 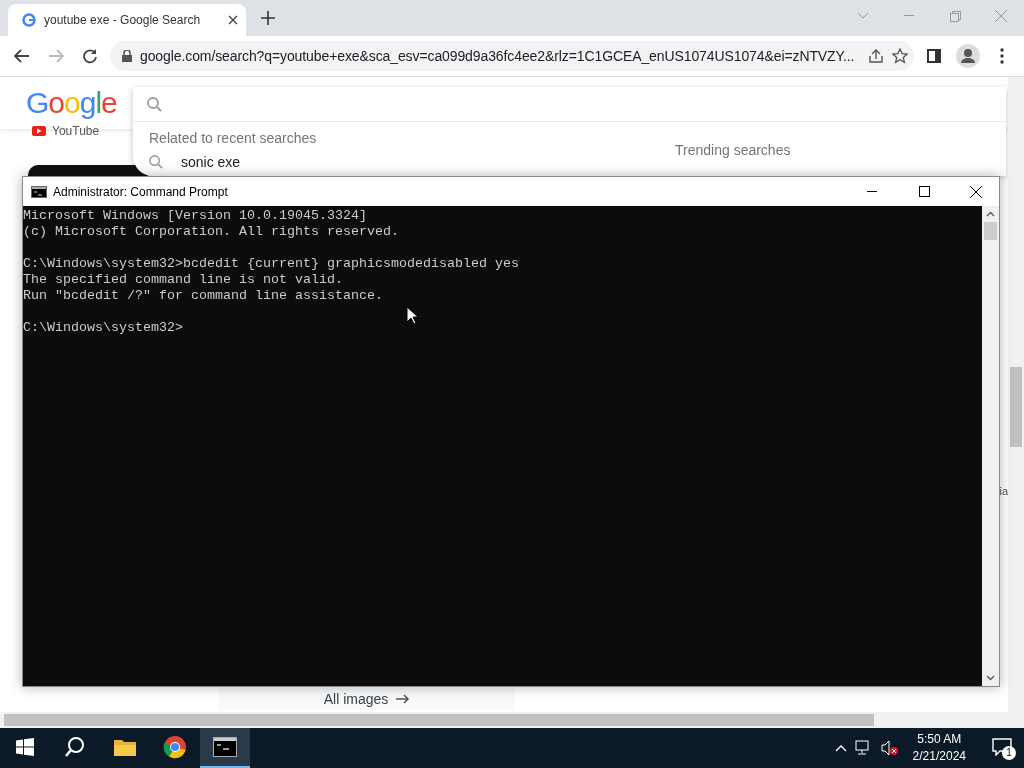 I want to click on person-icon, so click(x=968, y=56).